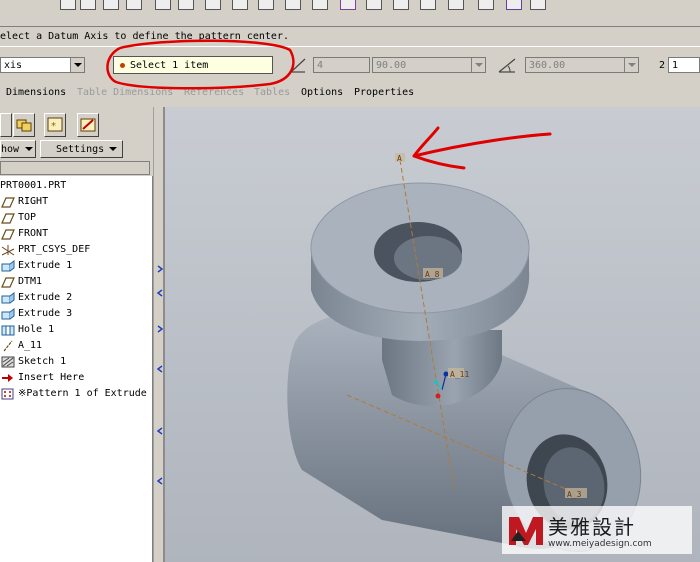 This screenshot has height=562, width=700. Describe the element at coordinates (76, 346) in the screenshot. I see `tree-item-a11: A_11` at that location.